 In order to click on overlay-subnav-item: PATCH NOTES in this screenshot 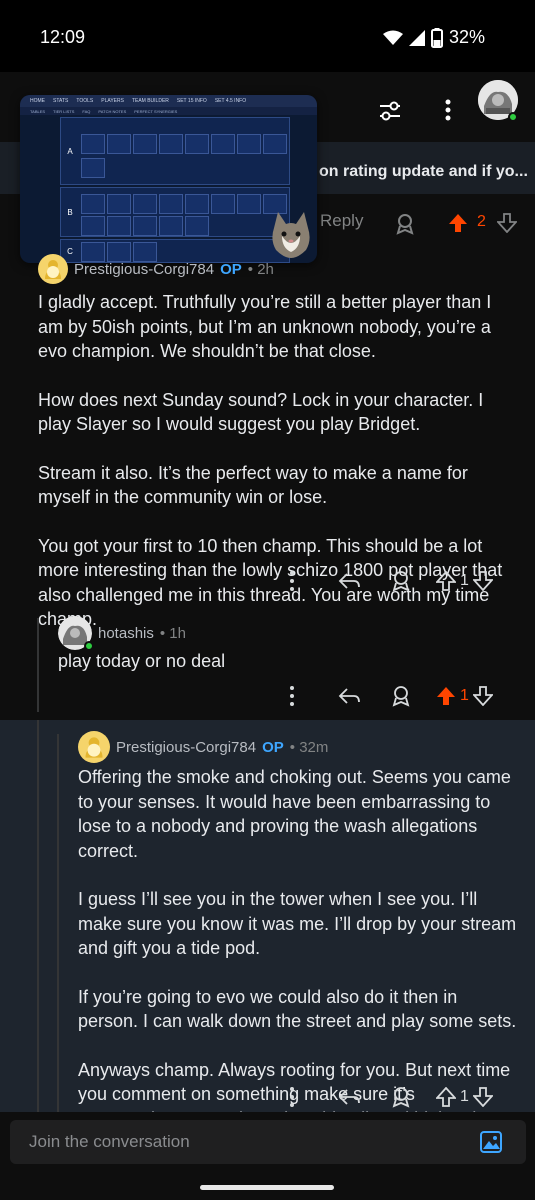, I will do `click(112, 111)`.